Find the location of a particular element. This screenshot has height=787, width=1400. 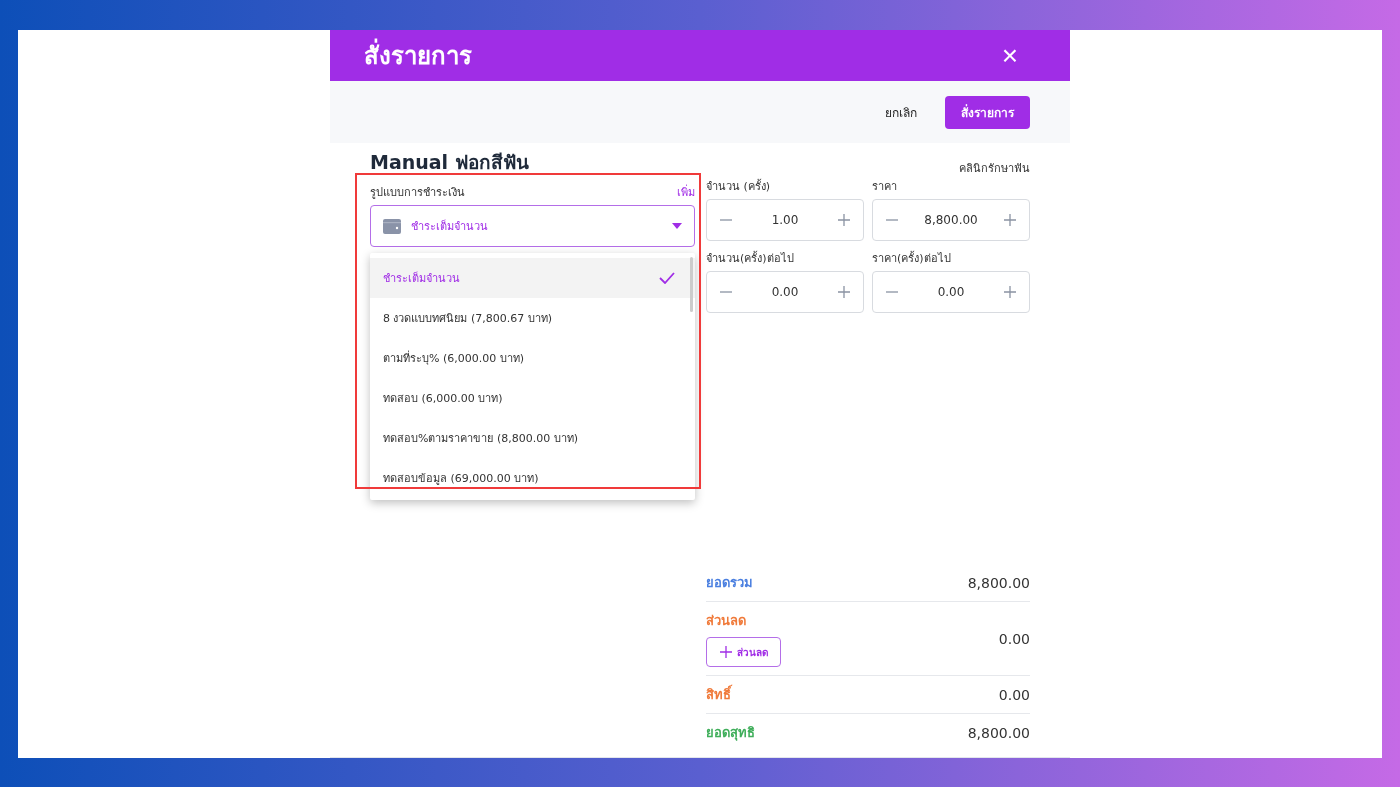

add-link: เพิ่ม is located at coordinates (686, 192).